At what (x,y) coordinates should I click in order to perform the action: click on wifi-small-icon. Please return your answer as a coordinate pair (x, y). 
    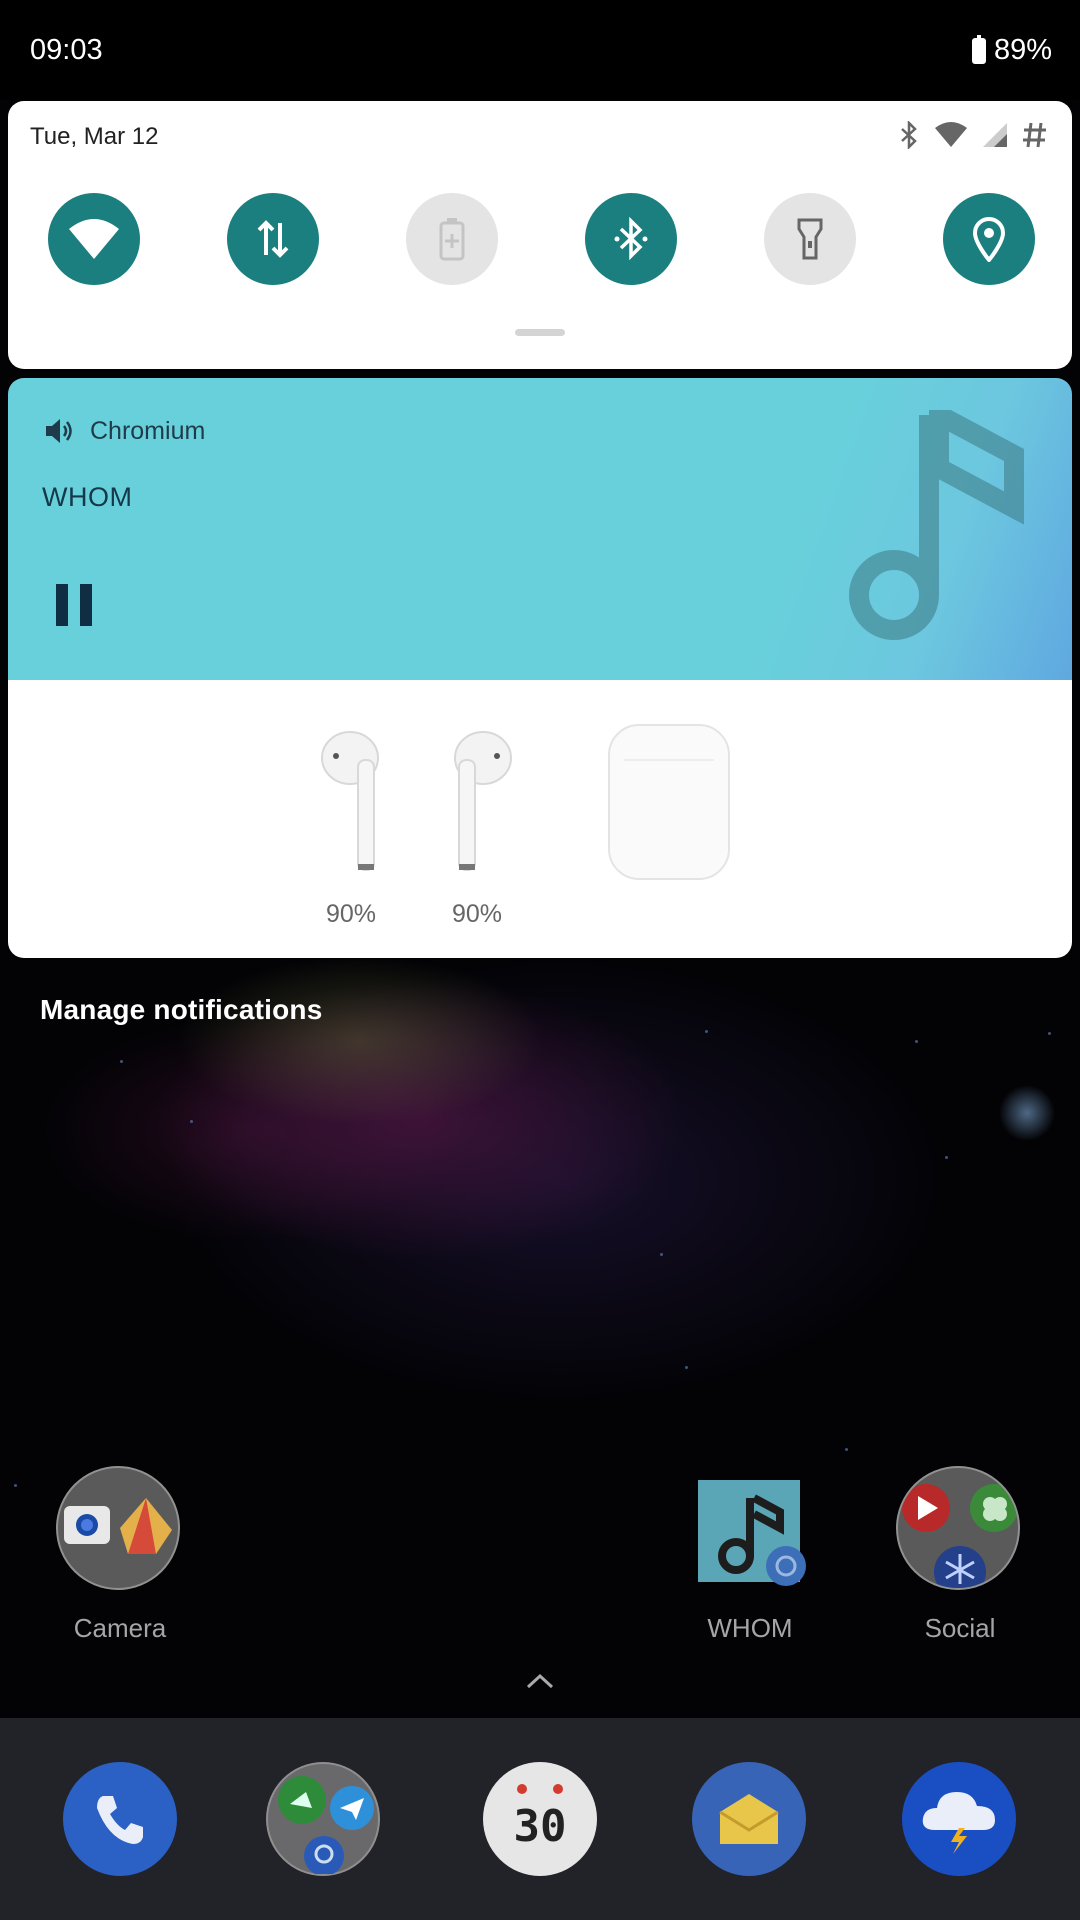
    Looking at the image, I should click on (951, 137).